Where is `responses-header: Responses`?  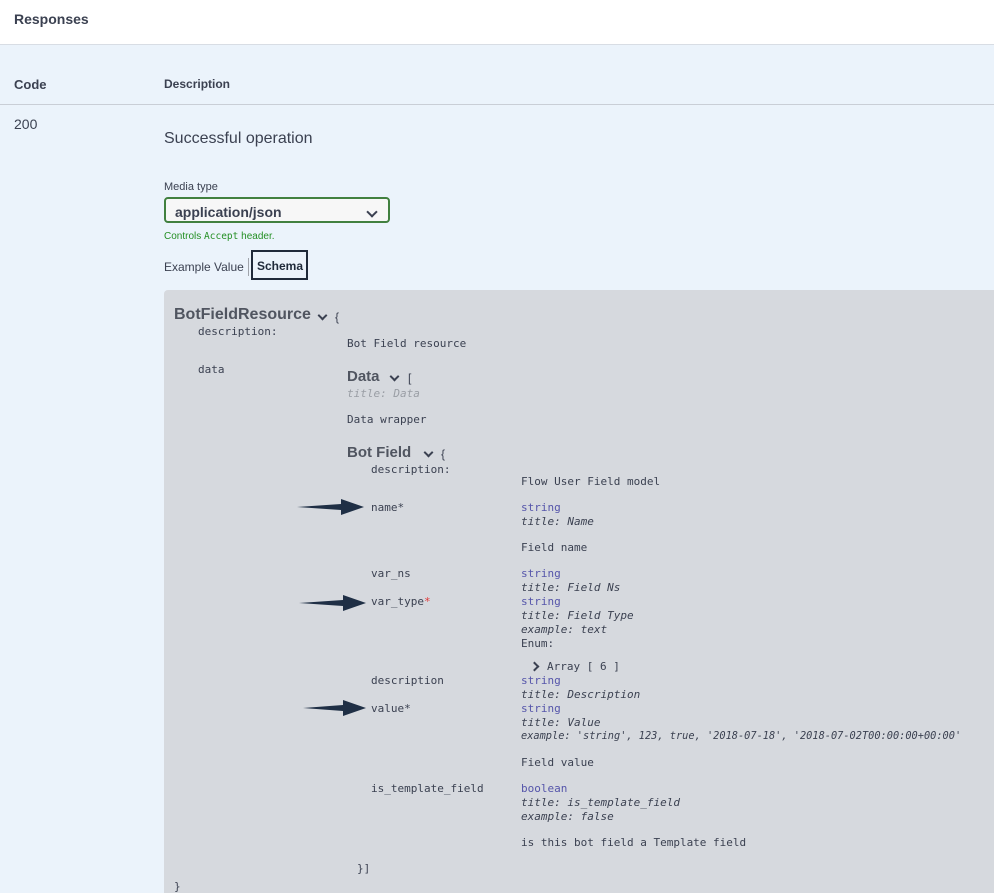
responses-header: Responses is located at coordinates (497, 22).